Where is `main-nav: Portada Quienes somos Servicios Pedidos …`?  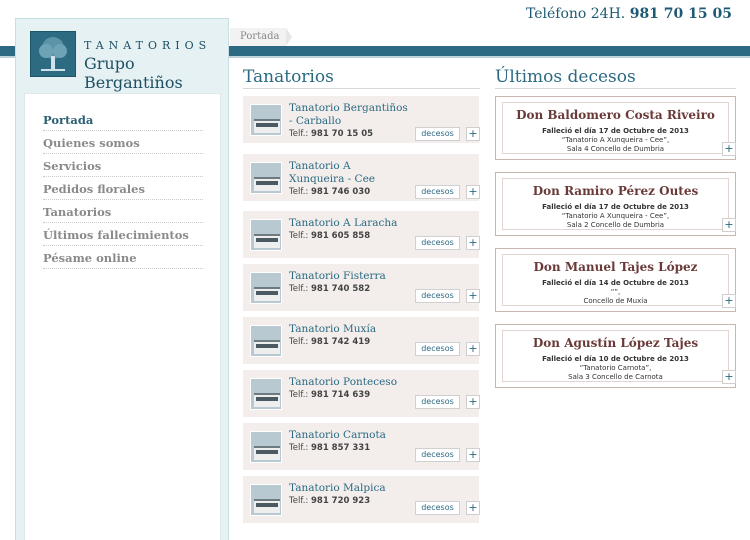 main-nav: Portada Quienes somos Servicios Pedidos … is located at coordinates (123, 188).